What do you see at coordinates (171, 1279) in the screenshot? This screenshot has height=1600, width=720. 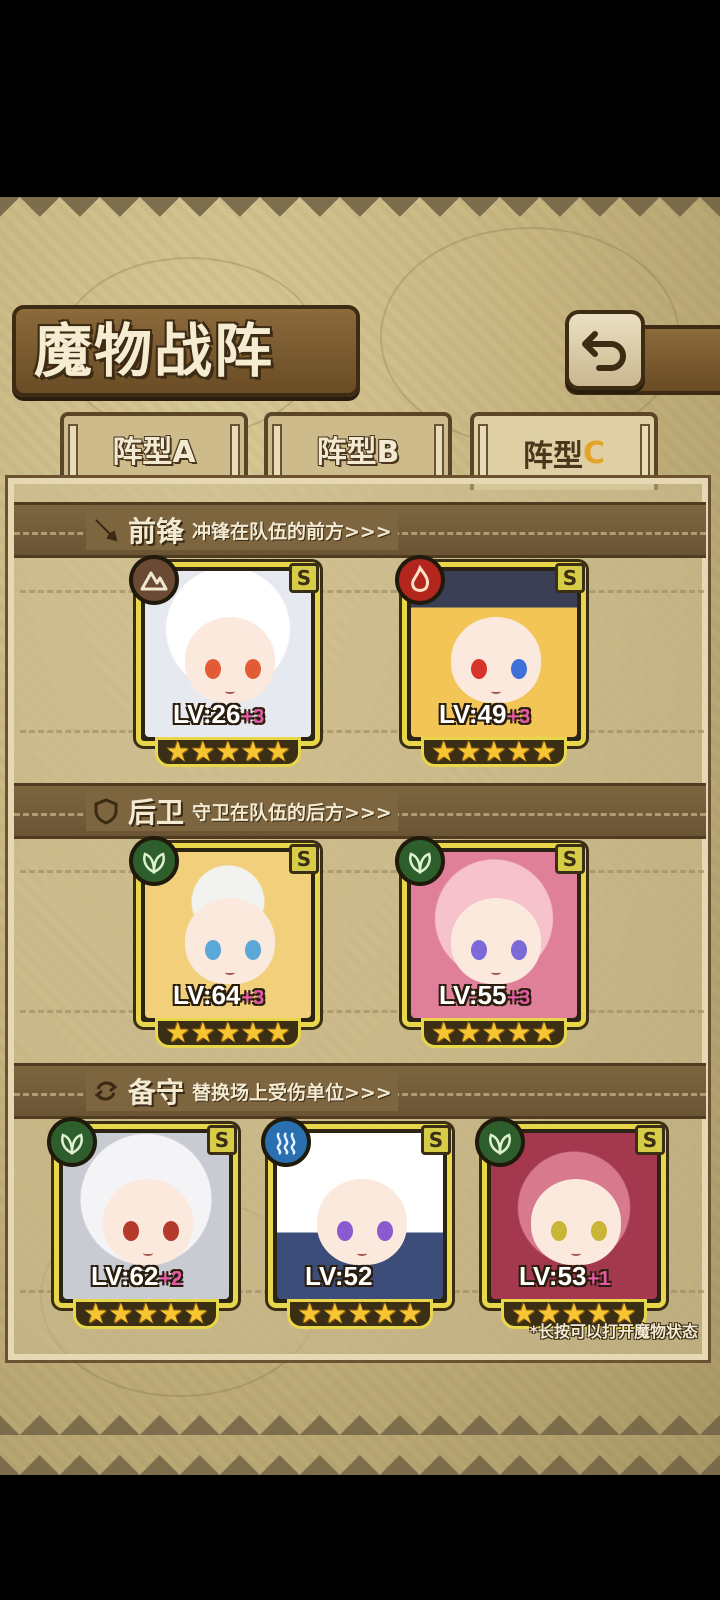 I see `level-bonus: +2` at bounding box center [171, 1279].